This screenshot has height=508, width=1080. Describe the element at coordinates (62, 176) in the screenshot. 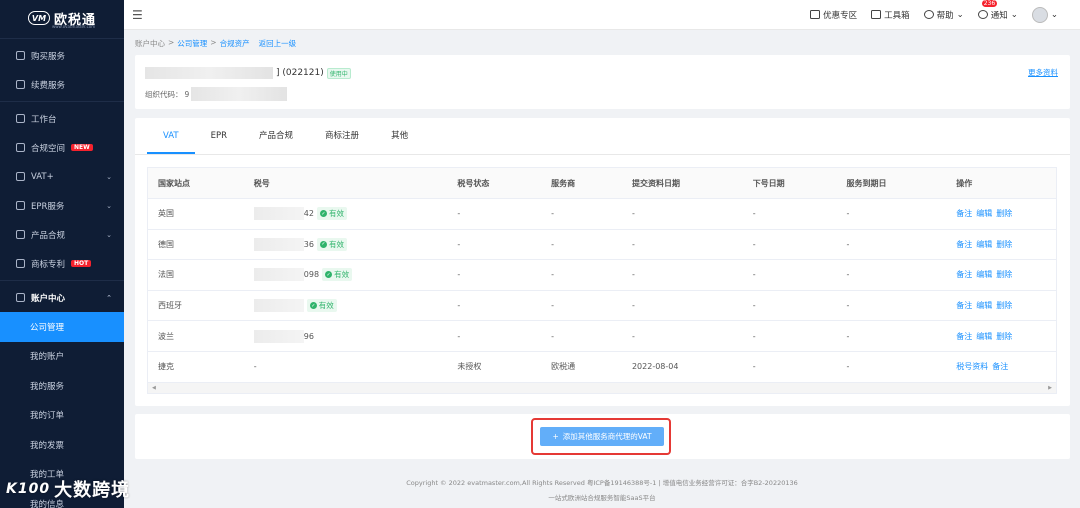

I see `sidebar-item-vat: VAT+ ⌄` at that location.